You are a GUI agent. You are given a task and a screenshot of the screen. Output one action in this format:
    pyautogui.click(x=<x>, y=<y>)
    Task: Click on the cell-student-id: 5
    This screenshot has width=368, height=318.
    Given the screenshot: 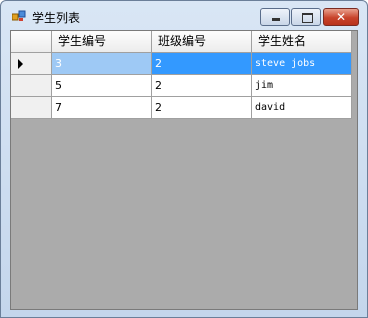 What is the action you would take?
    pyautogui.click(x=102, y=86)
    